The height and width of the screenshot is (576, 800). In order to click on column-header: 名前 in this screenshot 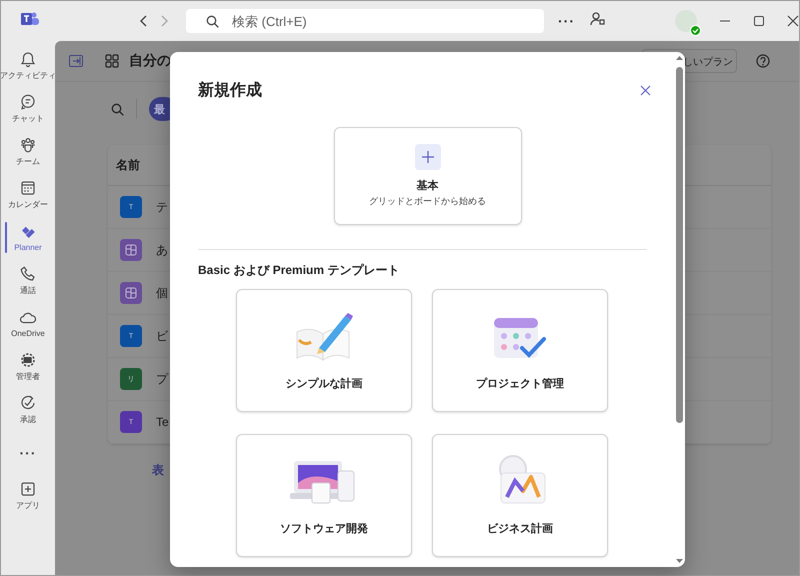, I will do `click(128, 165)`.